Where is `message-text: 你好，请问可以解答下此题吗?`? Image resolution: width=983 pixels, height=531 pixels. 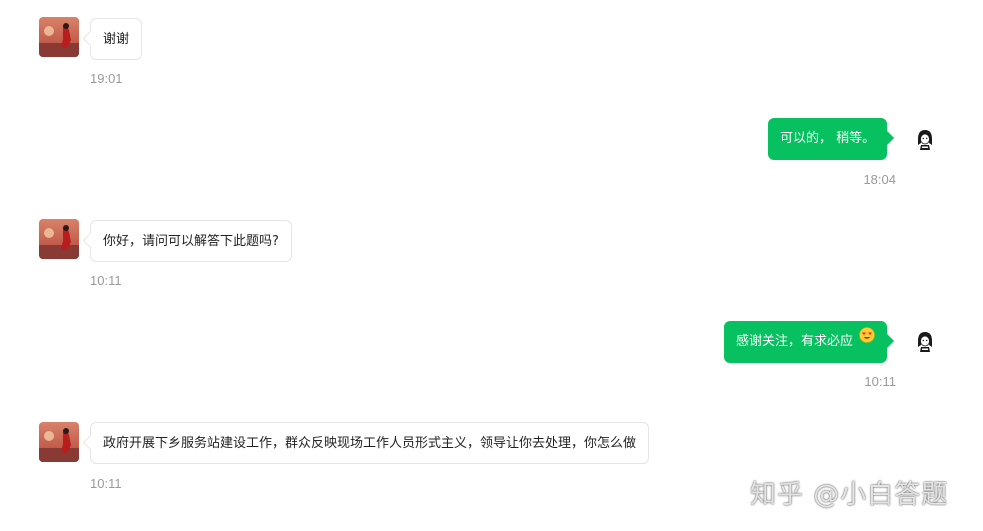 message-text: 你好，请问可以解答下此题吗? is located at coordinates (191, 241).